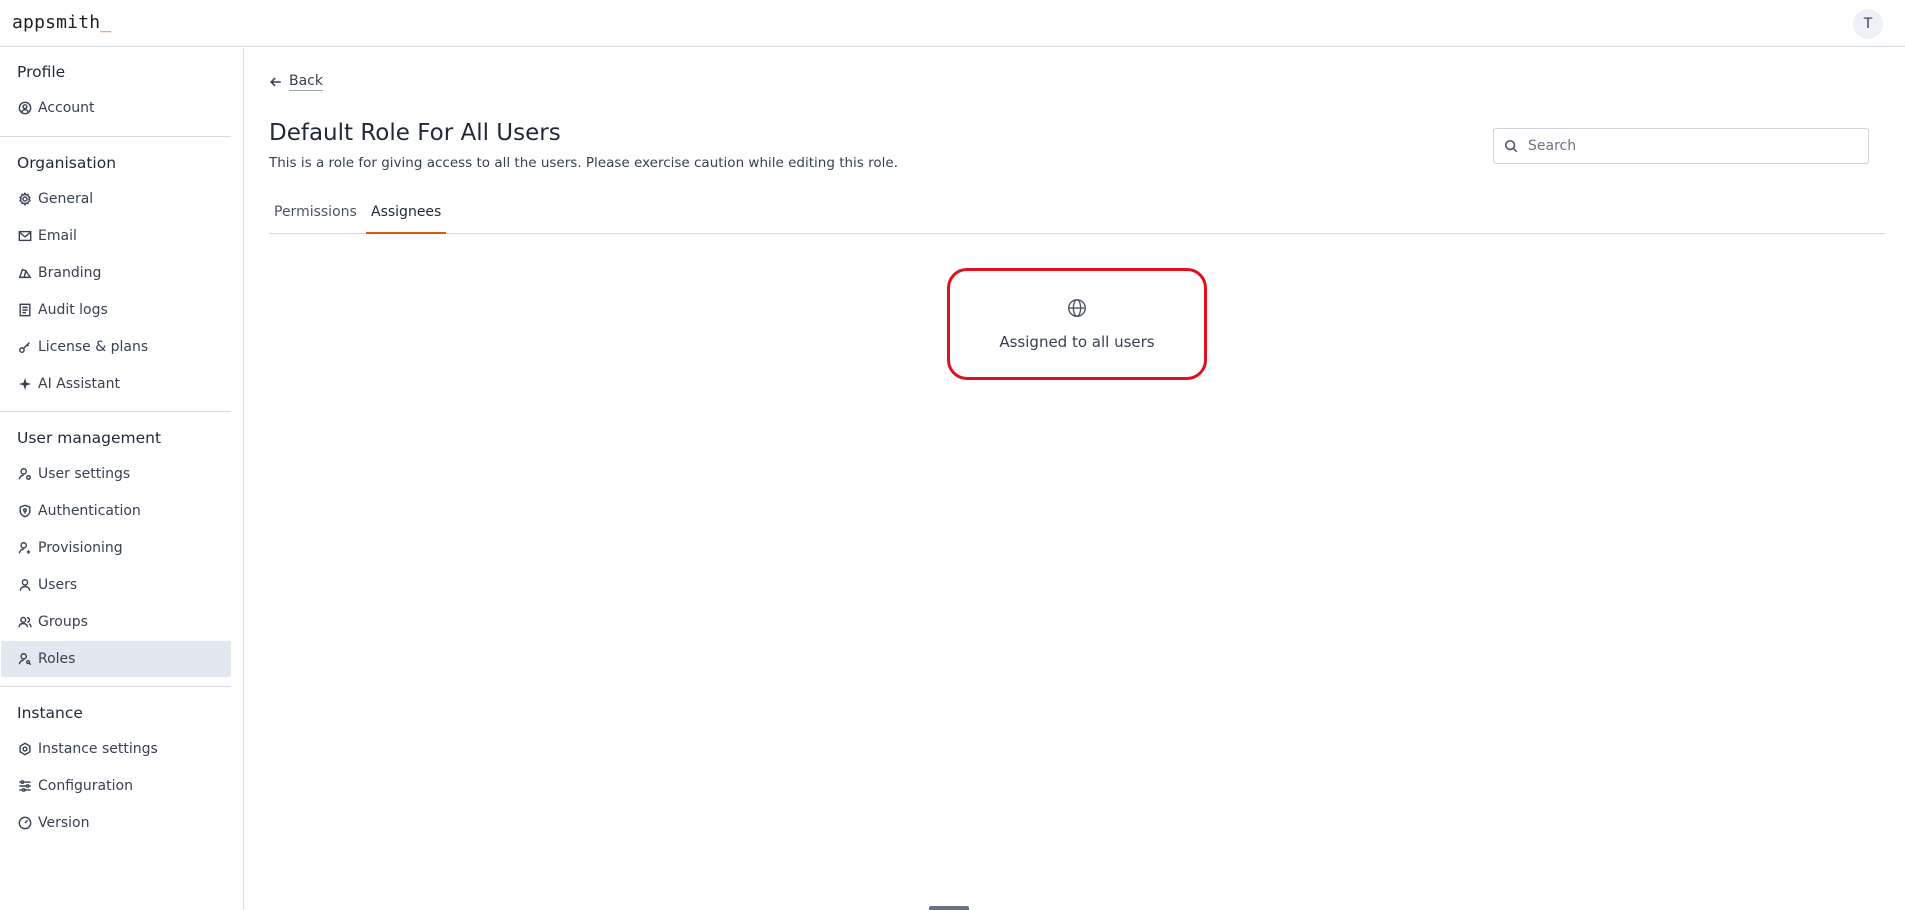  Describe the element at coordinates (1693, 146) in the screenshot. I see `search-input` at that location.